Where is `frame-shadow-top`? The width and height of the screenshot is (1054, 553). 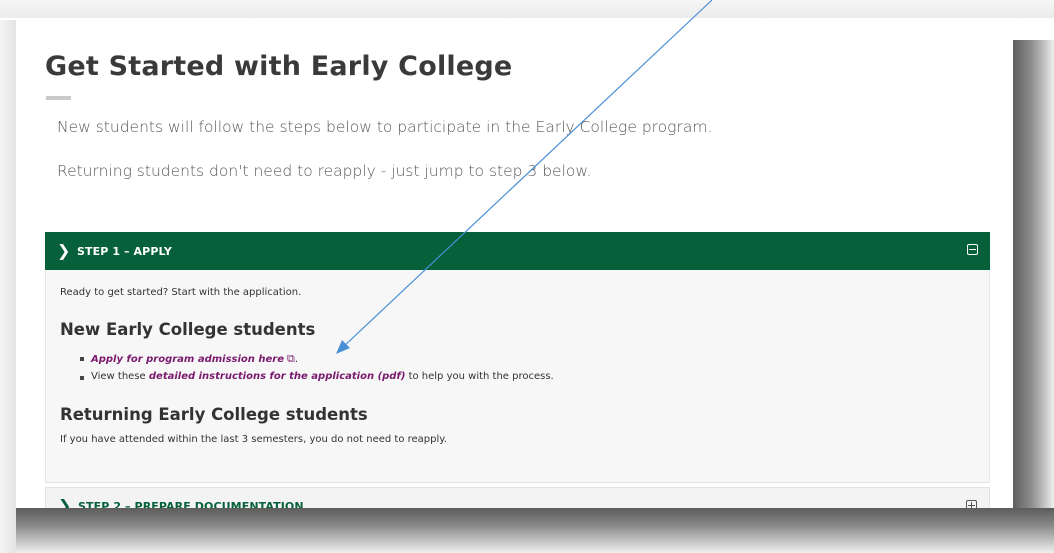
frame-shadow-top is located at coordinates (527, 9).